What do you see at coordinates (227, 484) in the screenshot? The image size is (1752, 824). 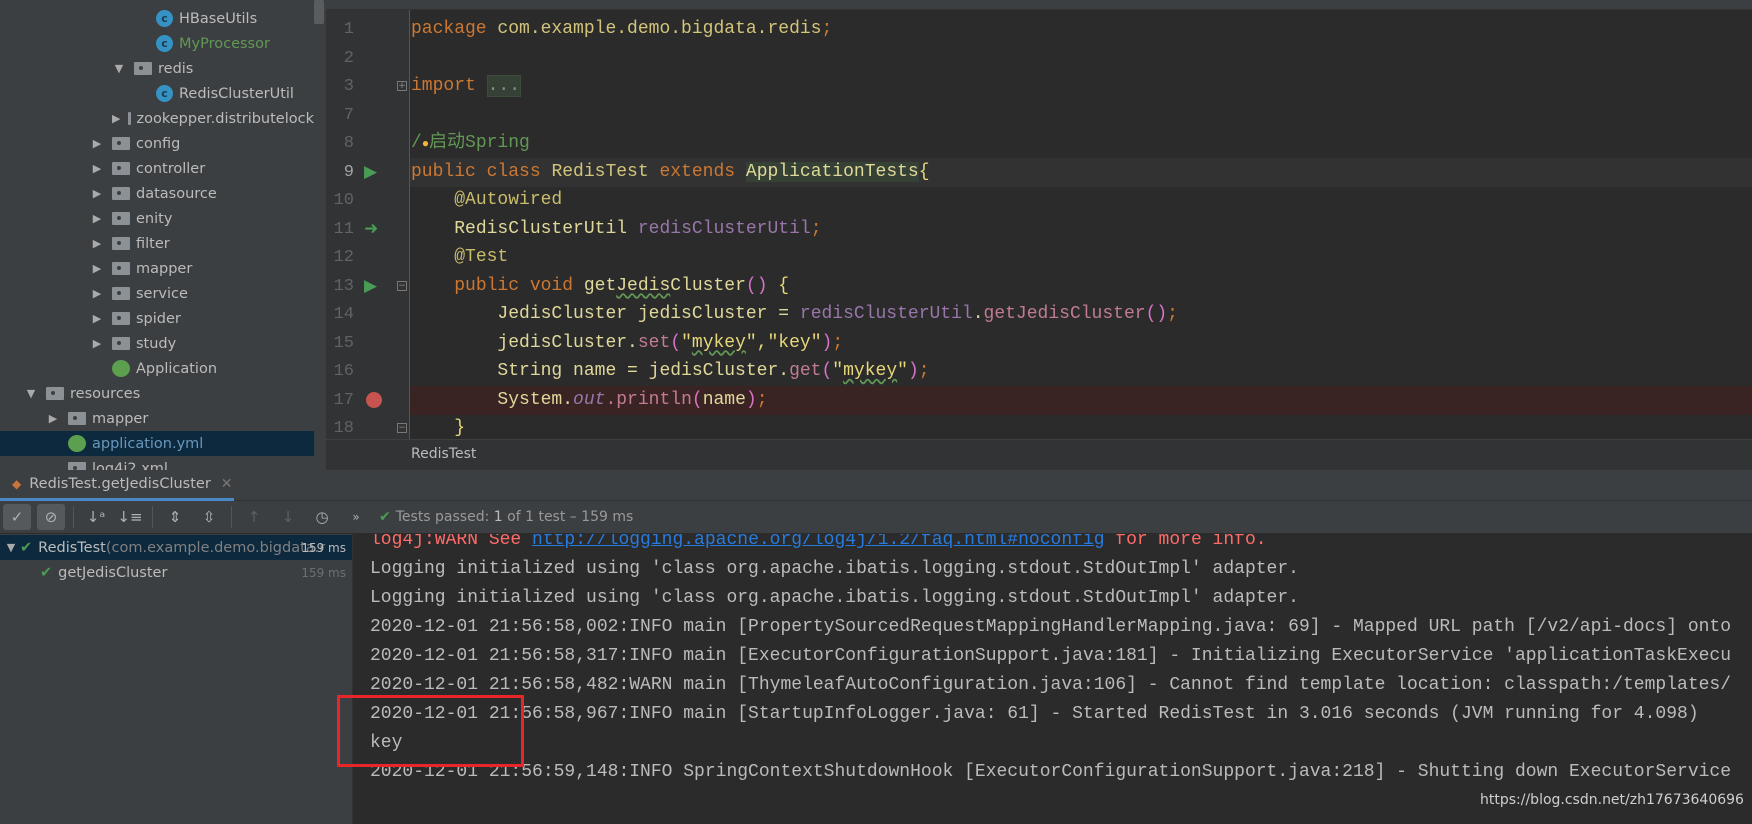 I see `close-icon: ✕` at bounding box center [227, 484].